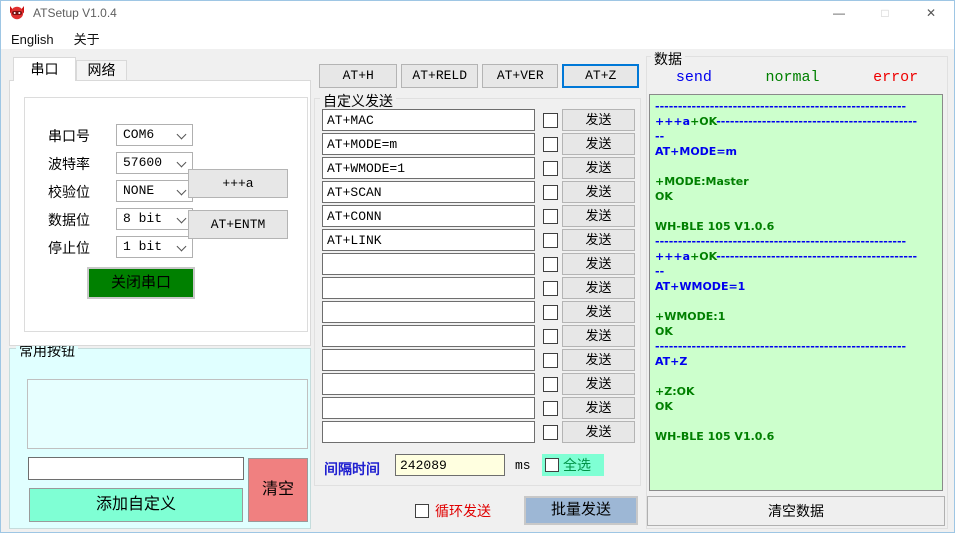 The image size is (955, 533). What do you see at coordinates (154, 135) in the screenshot?
I see `field-dropdown: COM6` at bounding box center [154, 135].